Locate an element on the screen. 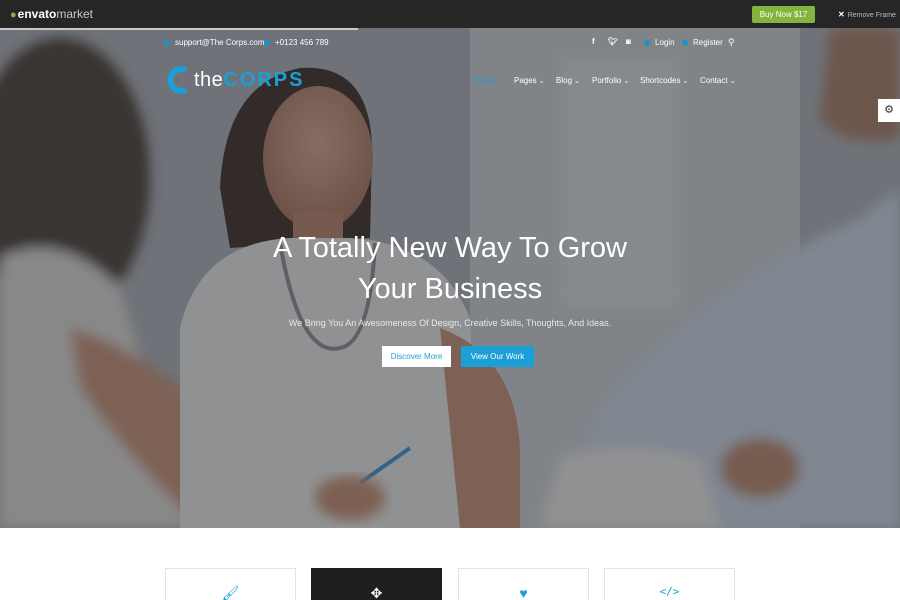 The image size is (900, 600). heart-icon: ♥ is located at coordinates (523, 592).